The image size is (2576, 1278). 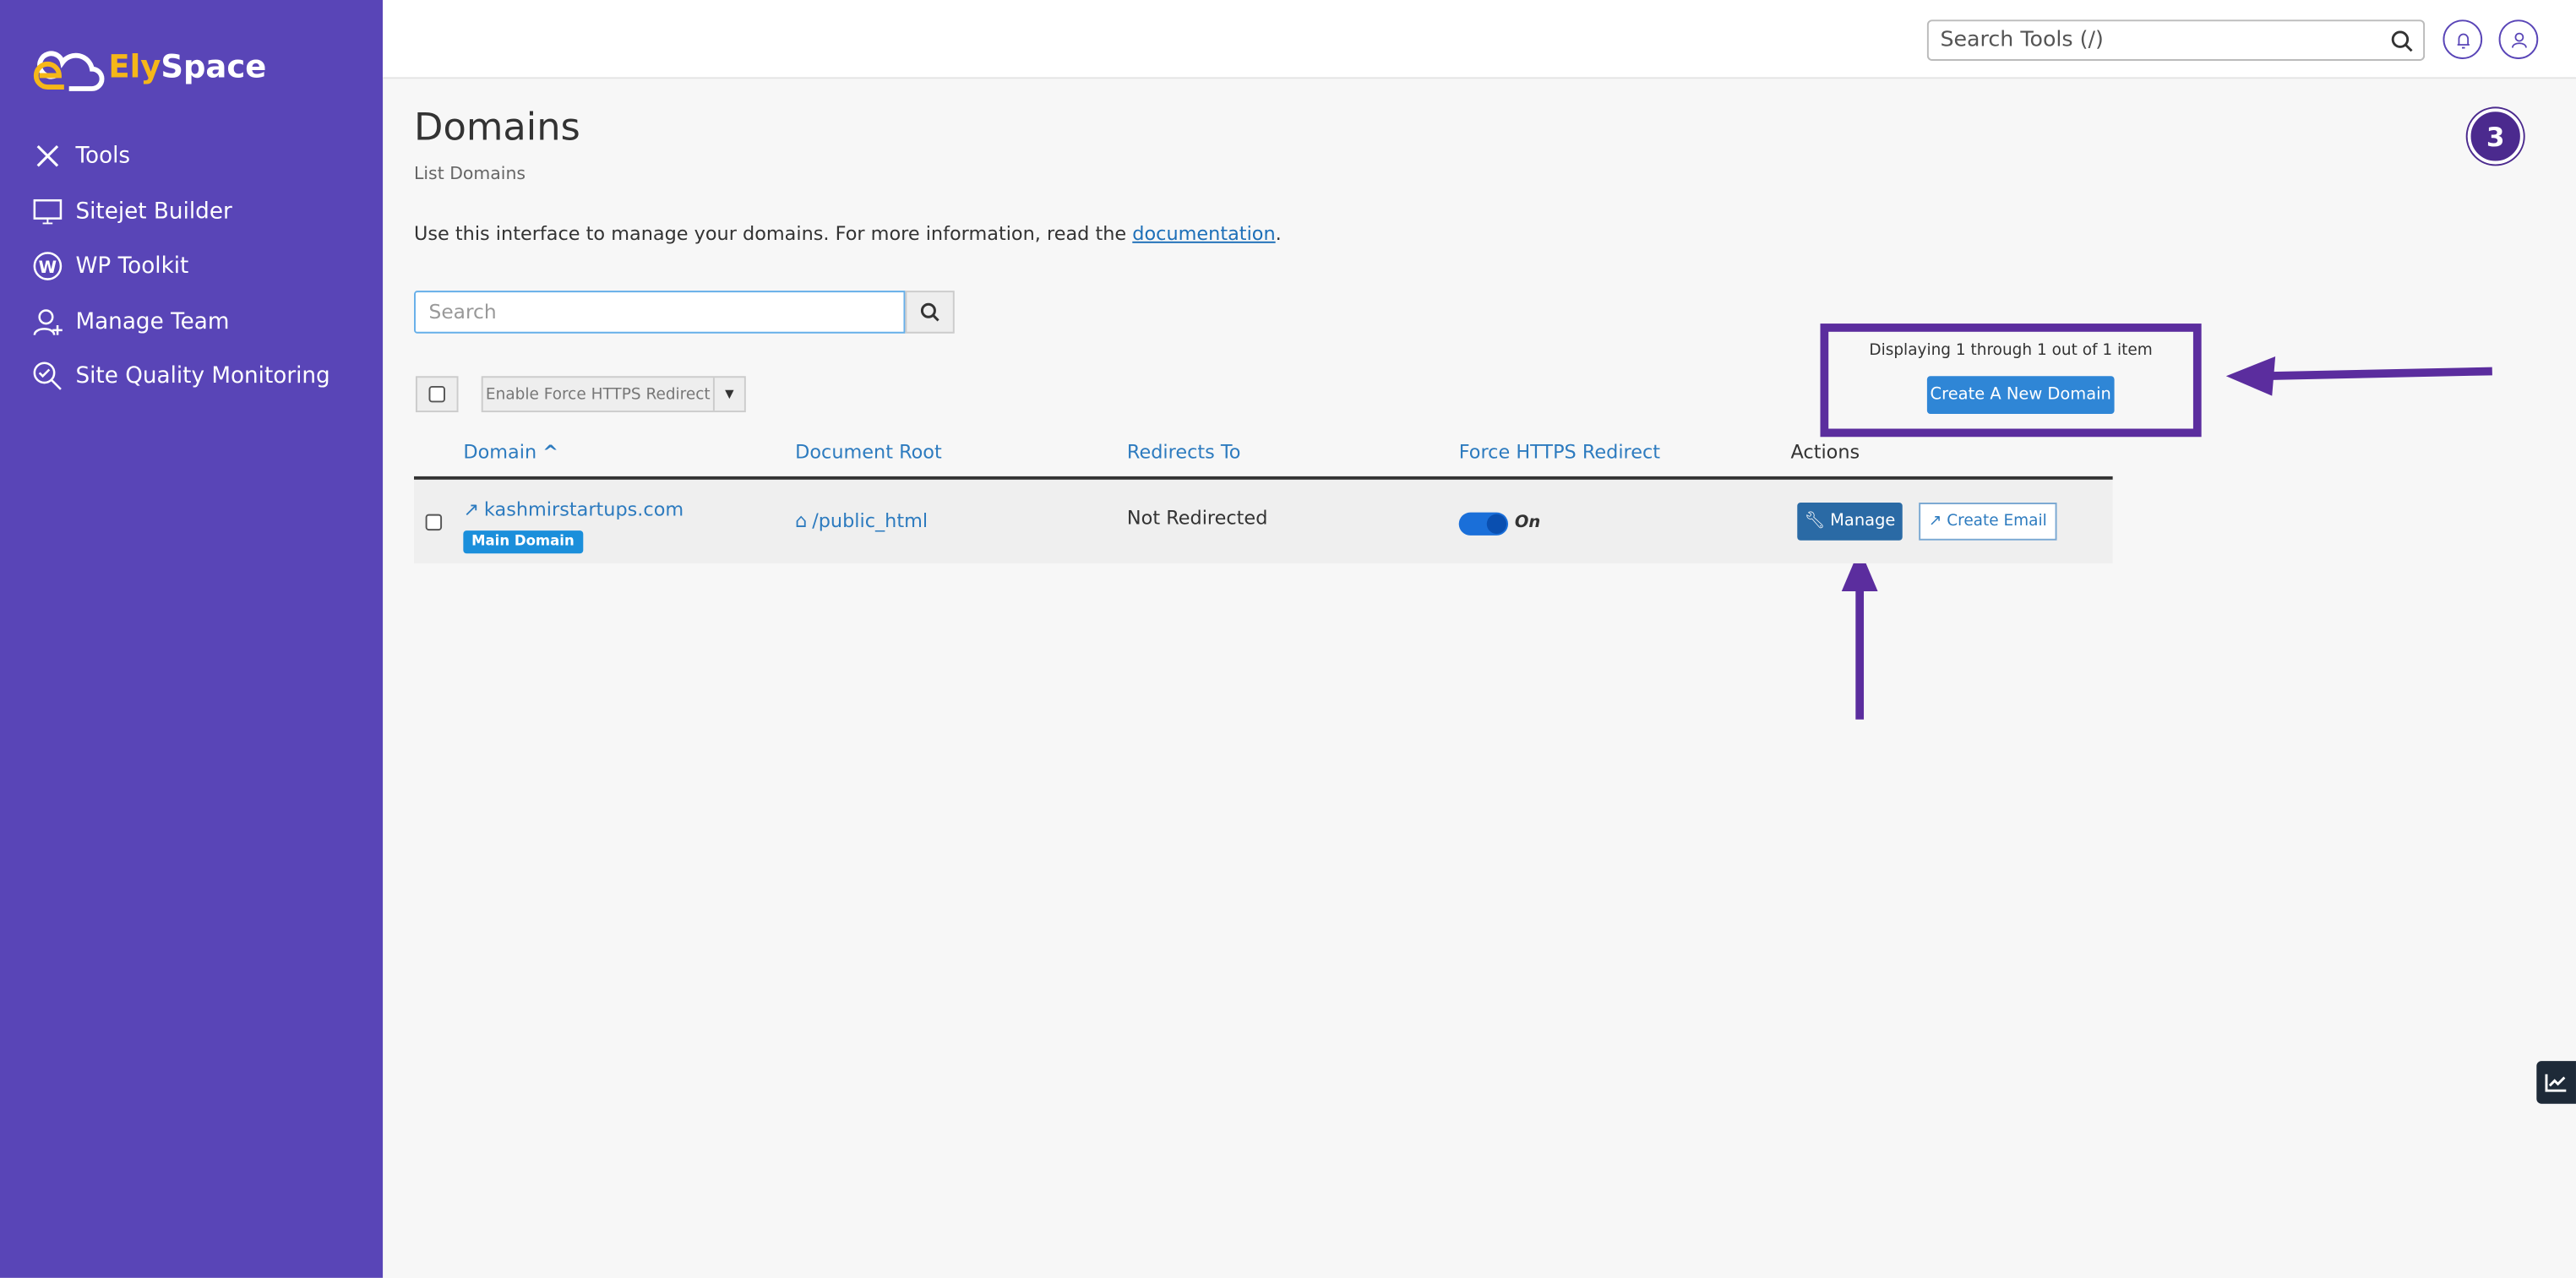 I want to click on document-root-link: ⌂/public_html, so click(x=861, y=521).